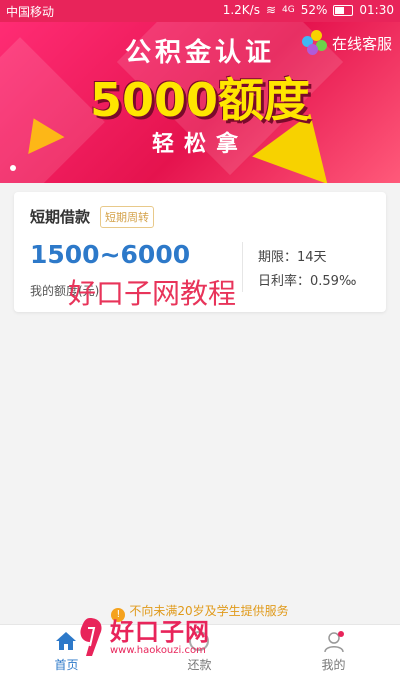  What do you see at coordinates (314, 10) in the screenshot?
I see `battery-percent: 52%` at bounding box center [314, 10].